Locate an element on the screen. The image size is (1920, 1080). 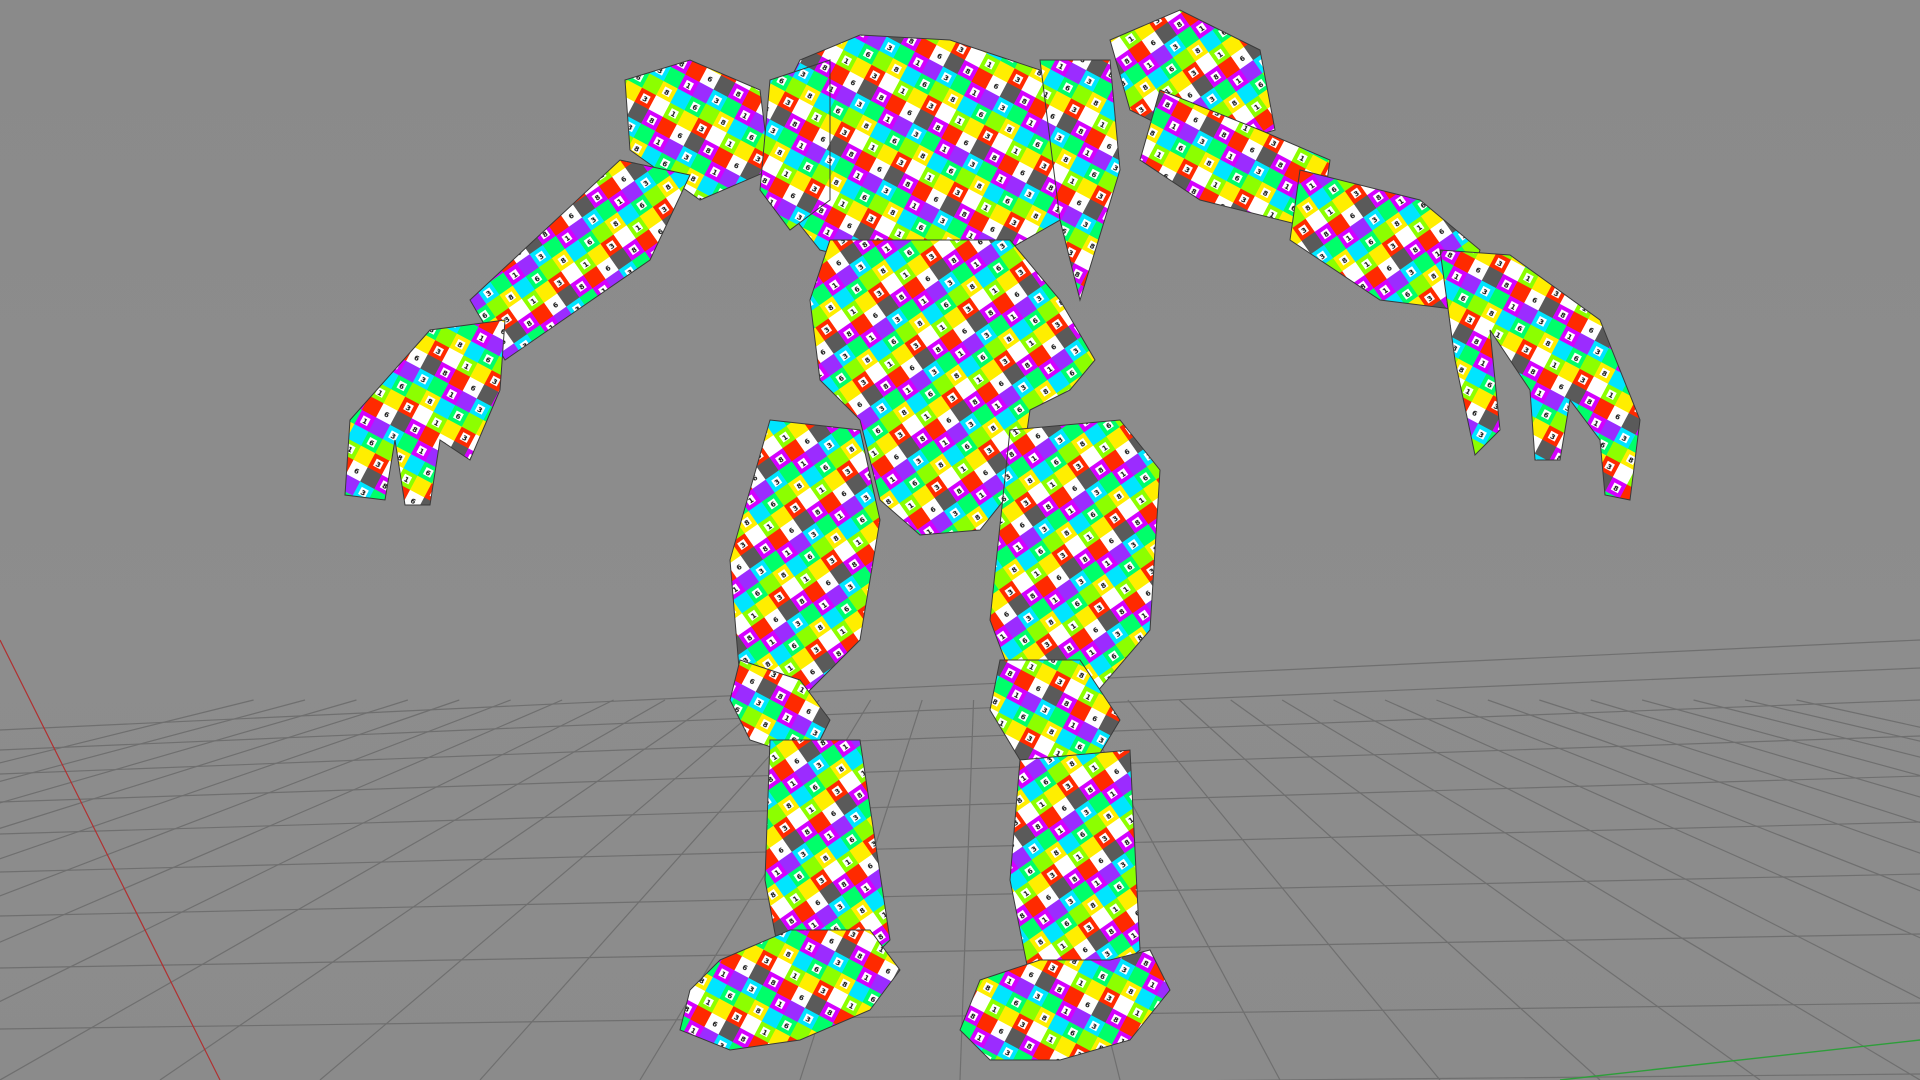
x-axis-line is located at coordinates (110, 859).